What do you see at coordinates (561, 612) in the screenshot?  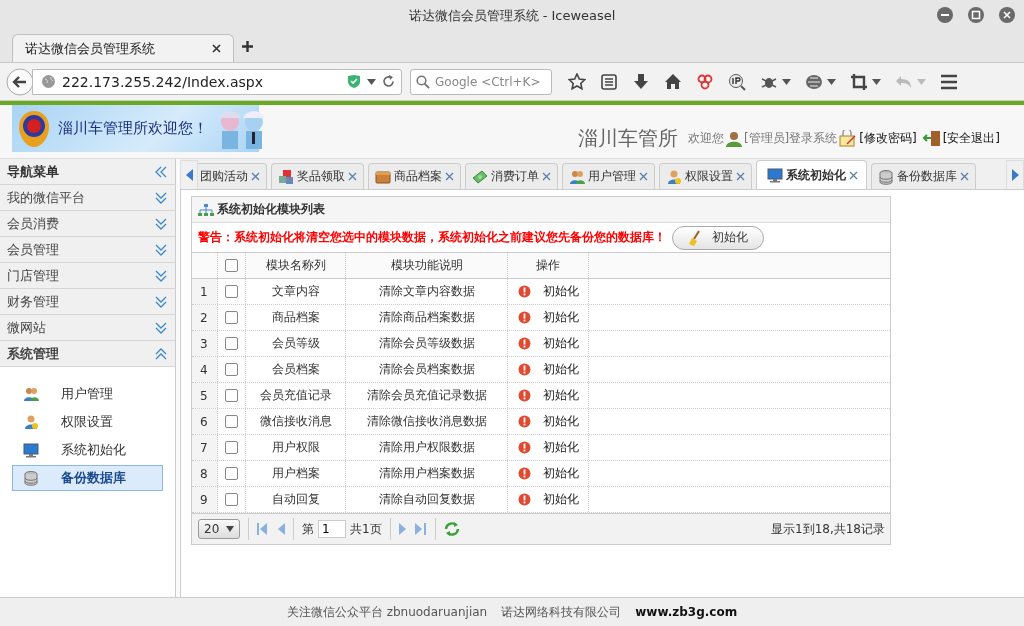 I see `footer-text: 诺达网络科技有限公司` at bounding box center [561, 612].